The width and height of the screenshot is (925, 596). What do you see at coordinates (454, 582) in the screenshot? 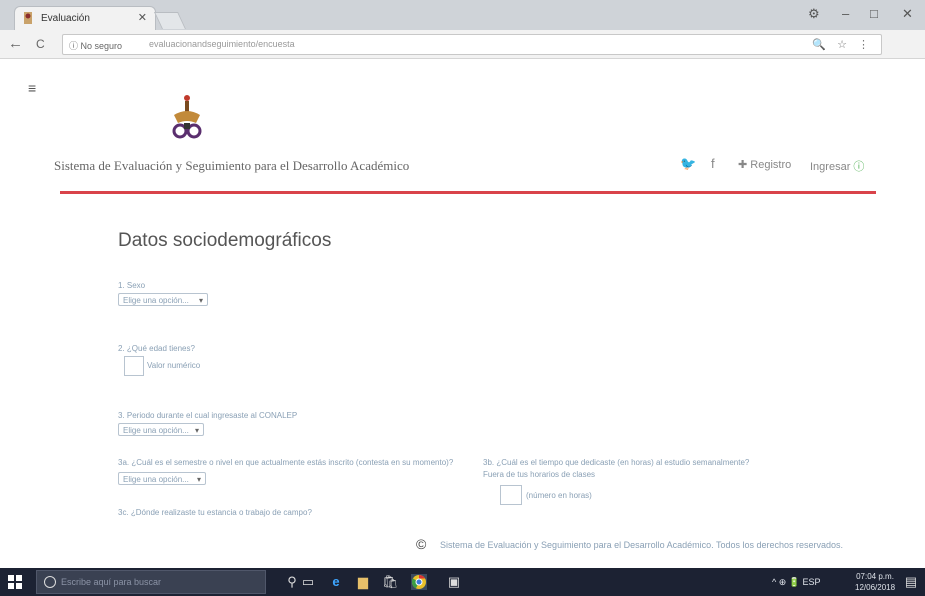
I see `app-icon: ▣` at bounding box center [454, 582].